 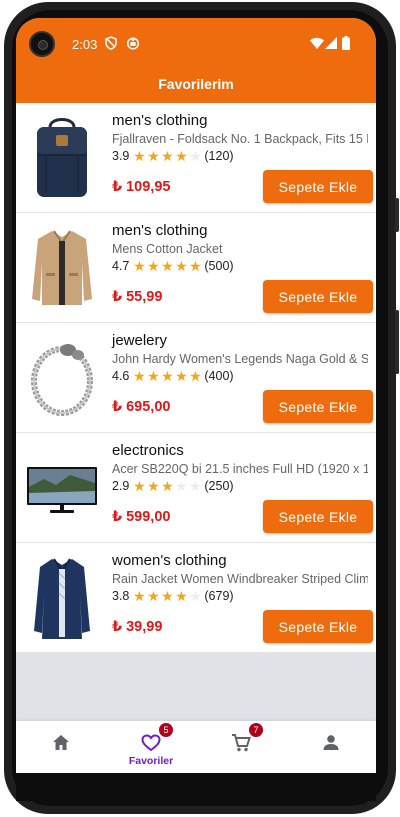 What do you see at coordinates (62, 380) in the screenshot?
I see `bracelet-image` at bounding box center [62, 380].